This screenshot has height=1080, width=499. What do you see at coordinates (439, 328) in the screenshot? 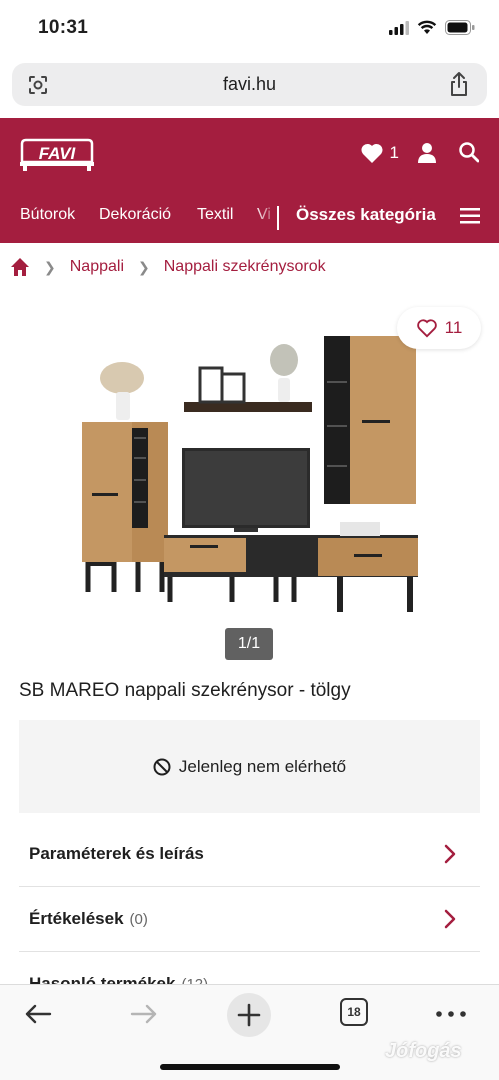
I see `product-wishlist-button: 11` at bounding box center [439, 328].